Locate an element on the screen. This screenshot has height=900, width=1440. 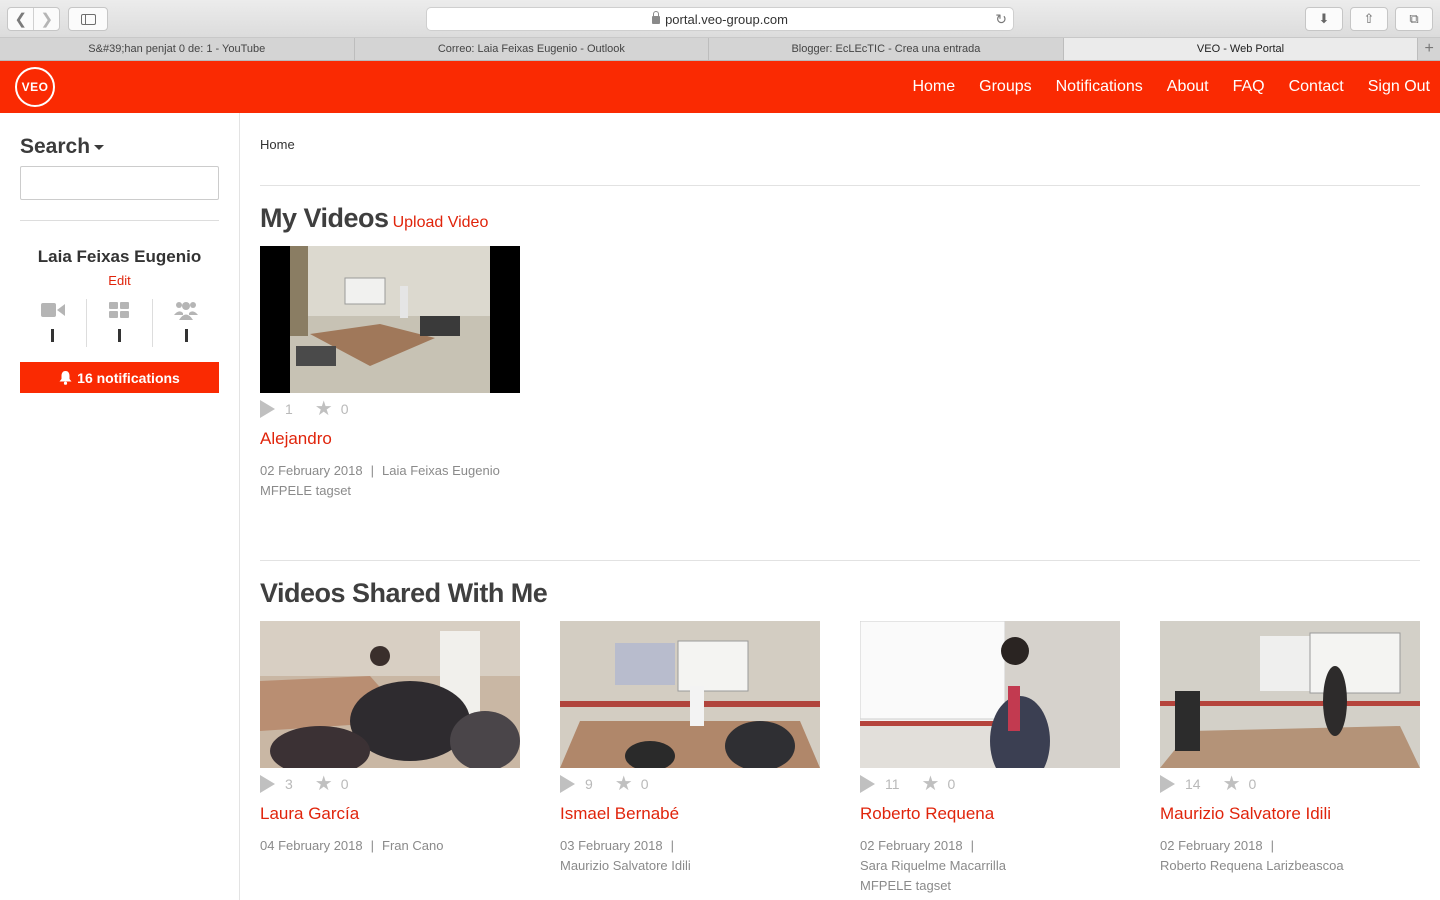
stat-collections-value is located at coordinates (119, 335).